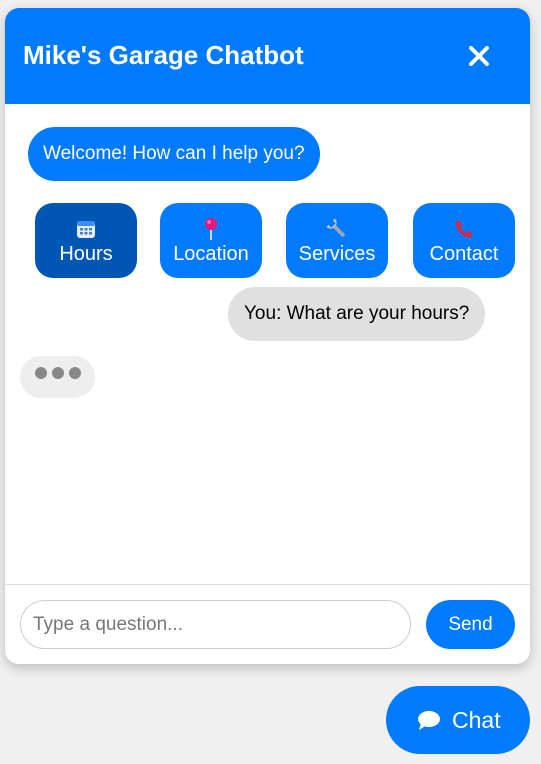 The width and height of the screenshot is (541, 764). Describe the element at coordinates (476, 720) in the screenshot. I see `launcher-label: Chat` at that location.